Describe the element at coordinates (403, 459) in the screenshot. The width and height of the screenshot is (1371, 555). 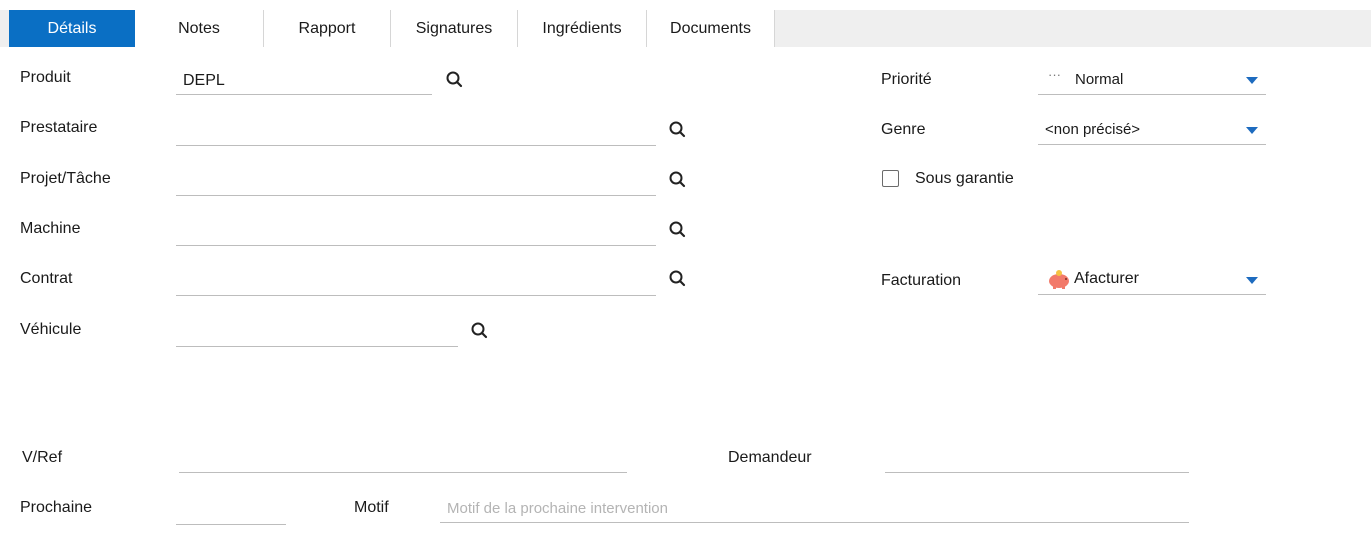
I see `vref-field` at that location.